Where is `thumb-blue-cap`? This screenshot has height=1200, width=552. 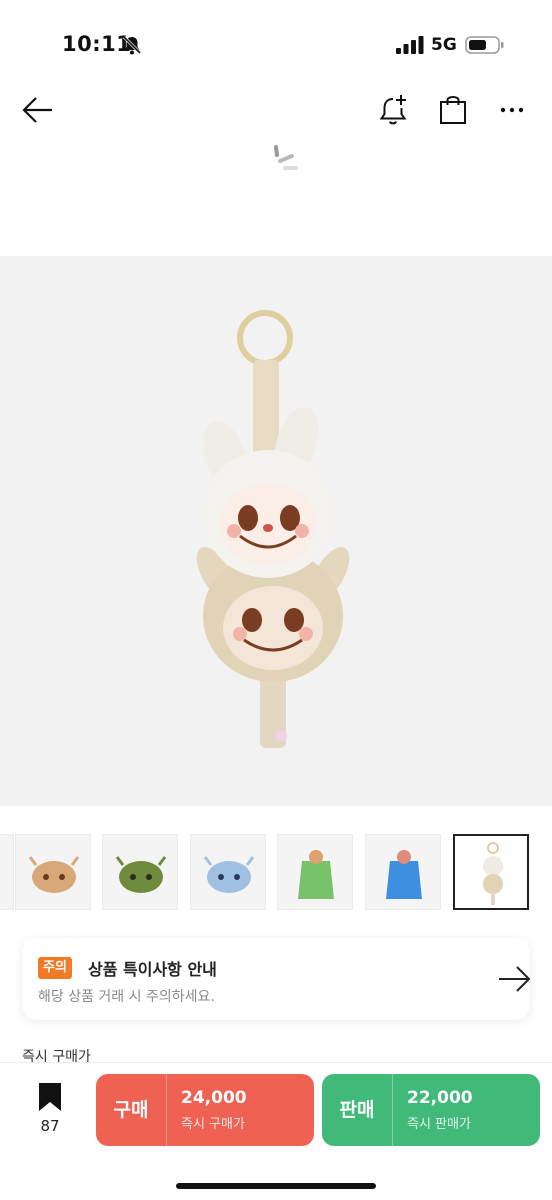 thumb-blue-cap is located at coordinates (228, 872).